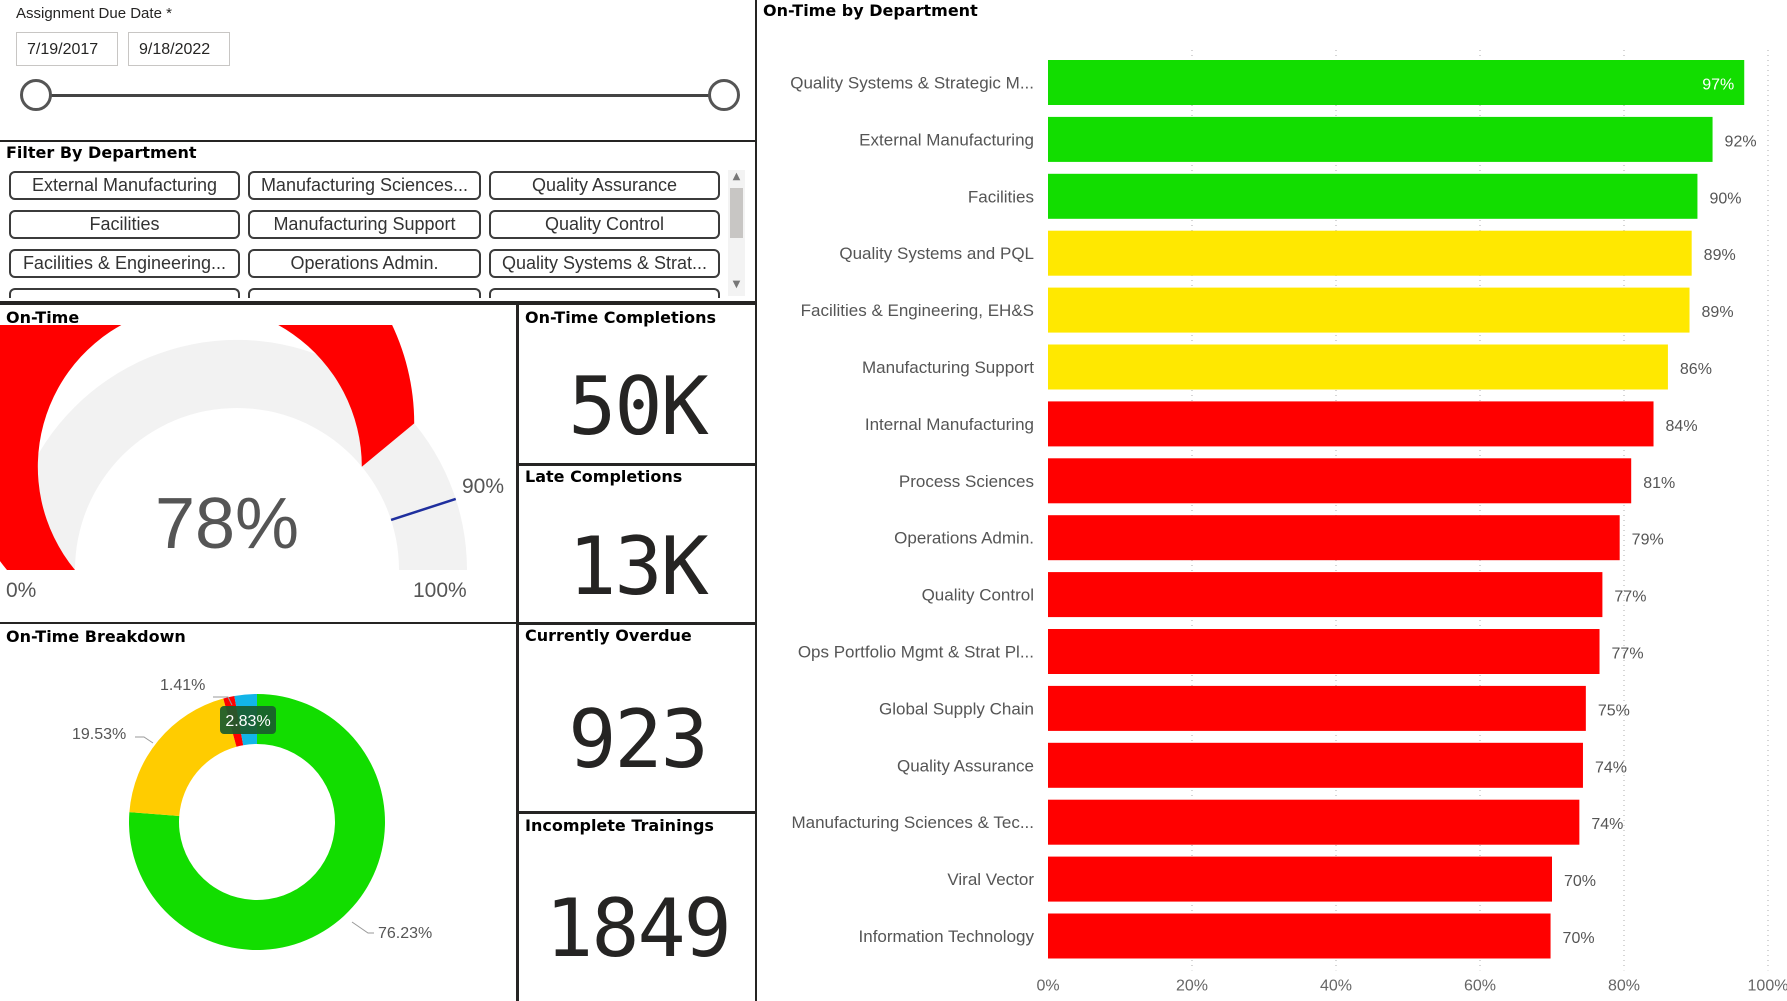  Describe the element at coordinates (96, 636) in the screenshot. I see `breakdown-title: On-Time Breakdown` at that location.